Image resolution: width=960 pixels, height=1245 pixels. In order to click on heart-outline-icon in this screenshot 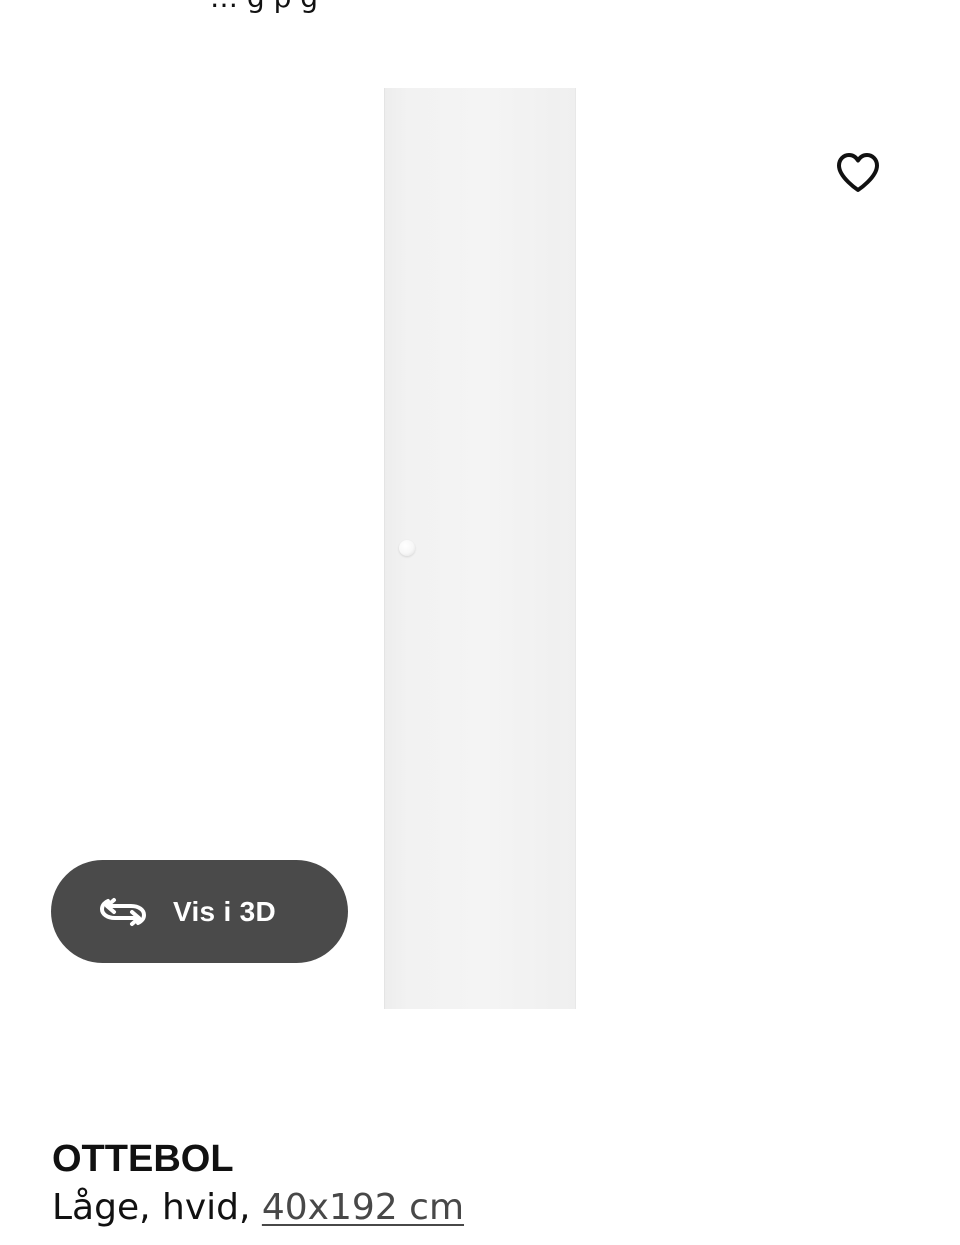, I will do `click(858, 172)`.